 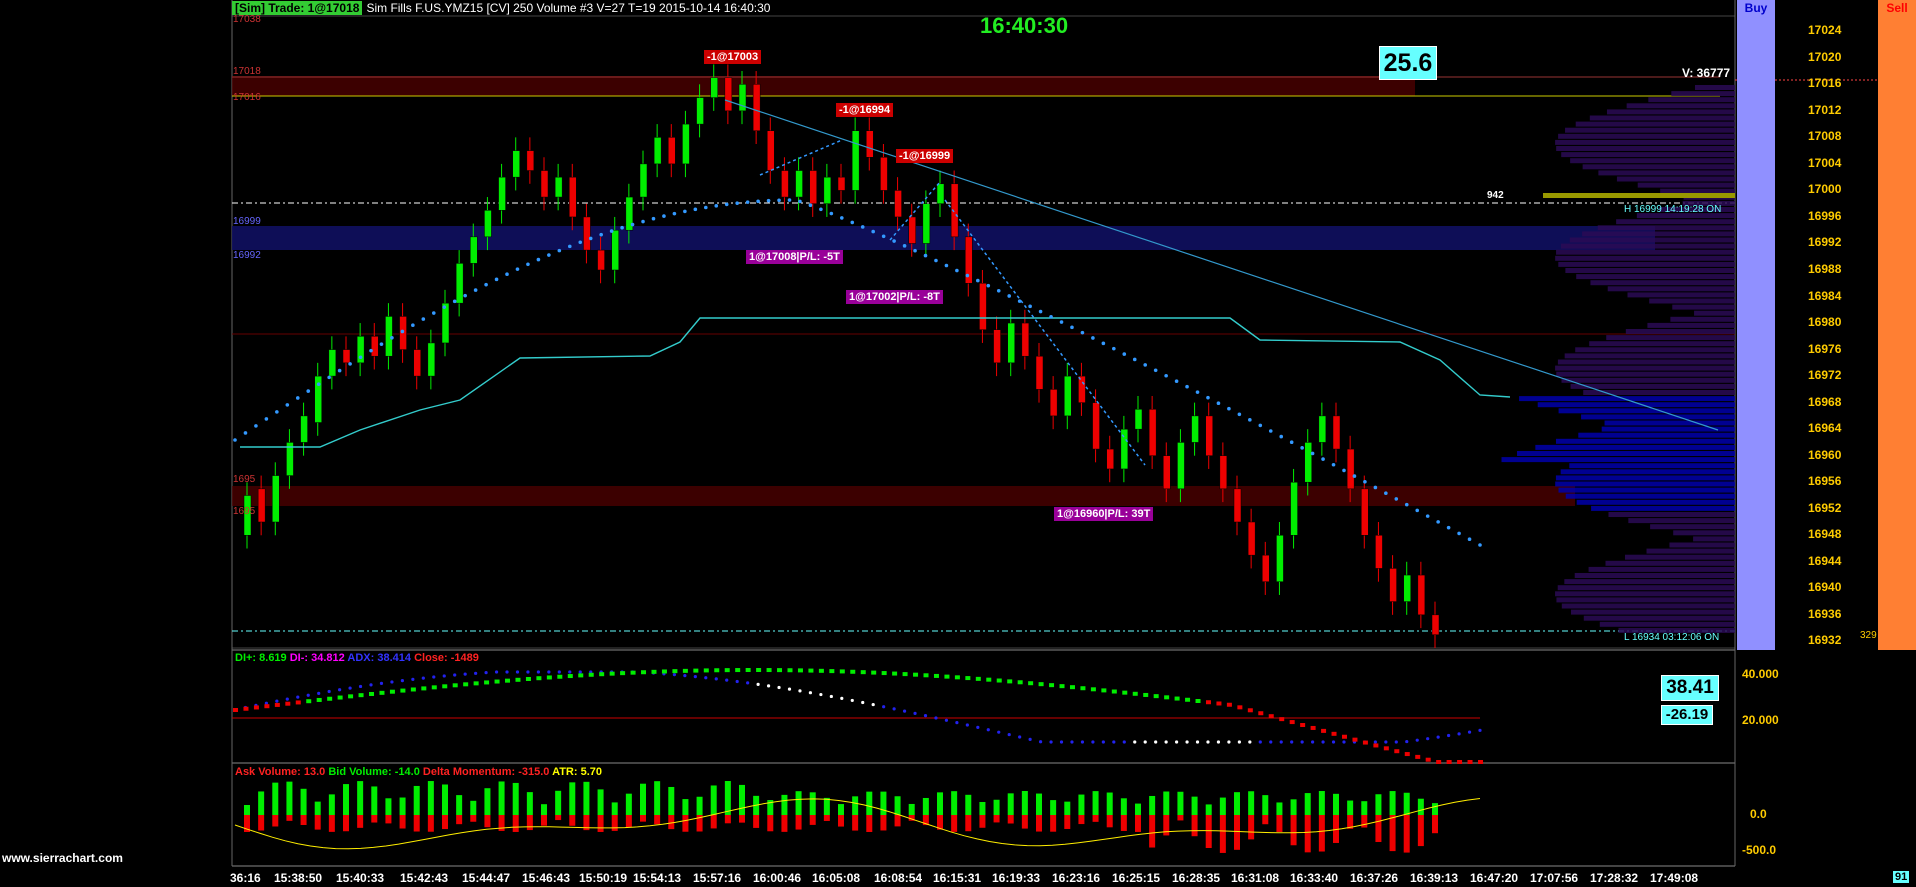 I want to click on trade-tag: 1@16960|P/L: 39T, so click(x=1104, y=514).